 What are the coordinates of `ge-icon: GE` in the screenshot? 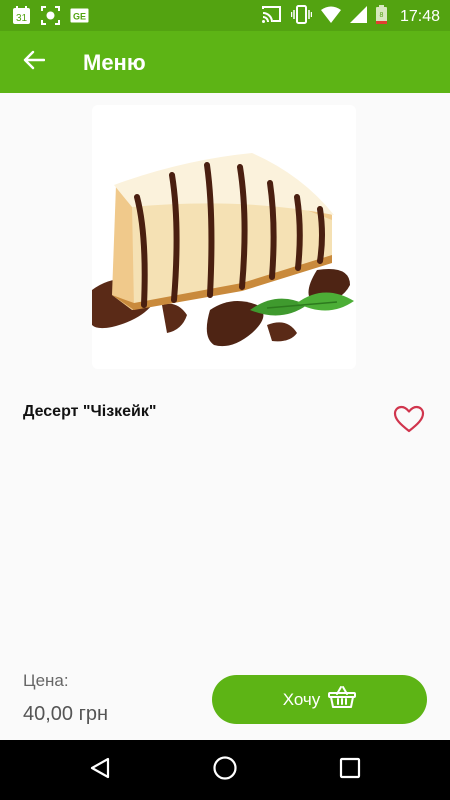 It's located at (79, 15).